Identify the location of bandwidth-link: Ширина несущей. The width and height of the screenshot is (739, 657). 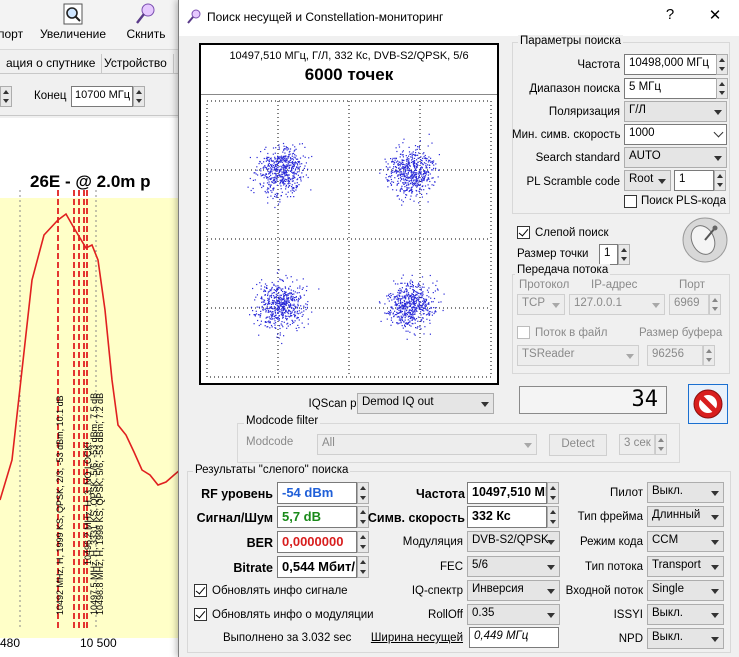
(414, 638).